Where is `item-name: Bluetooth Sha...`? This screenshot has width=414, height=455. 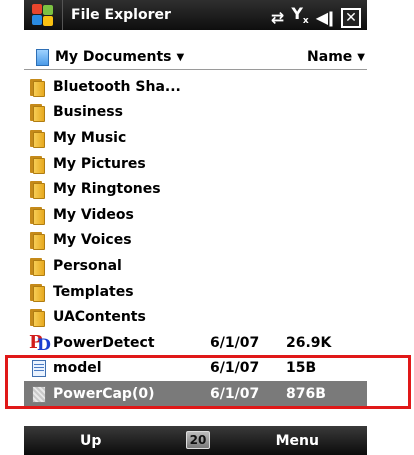
item-name: Bluetooth Sha... is located at coordinates (117, 86).